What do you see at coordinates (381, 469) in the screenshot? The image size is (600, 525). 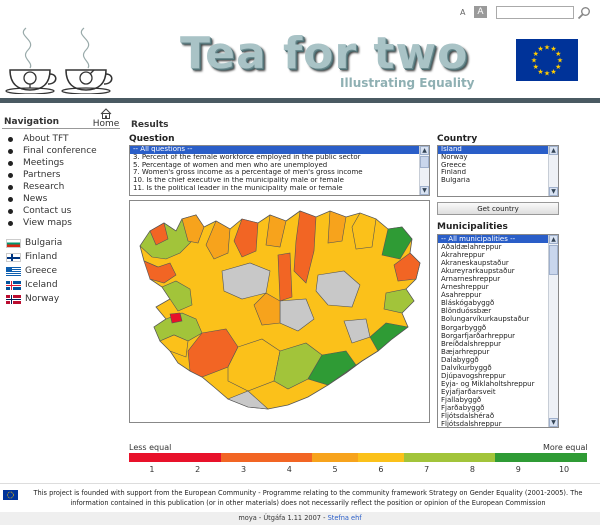 I see `scale-number: 6` at bounding box center [381, 469].